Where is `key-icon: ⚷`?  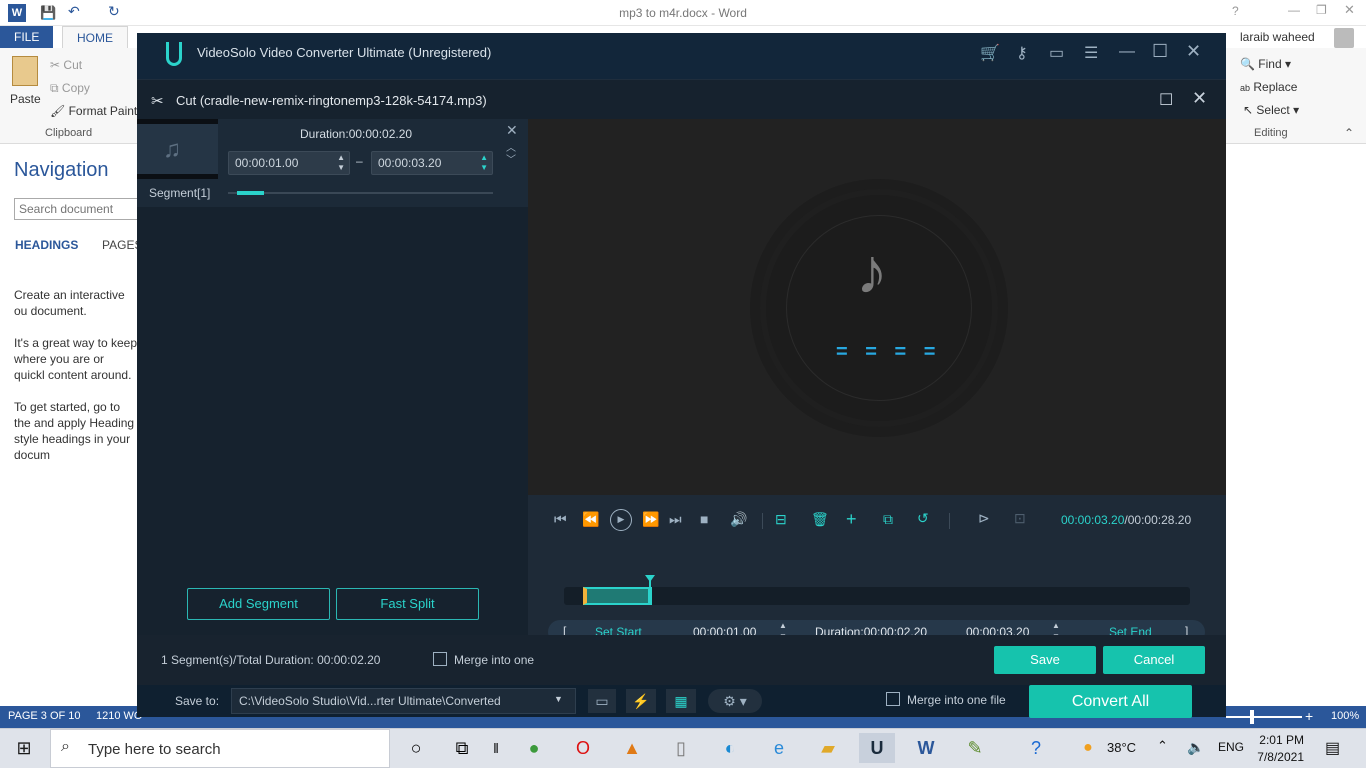
key-icon: ⚷ is located at coordinates (1022, 53).